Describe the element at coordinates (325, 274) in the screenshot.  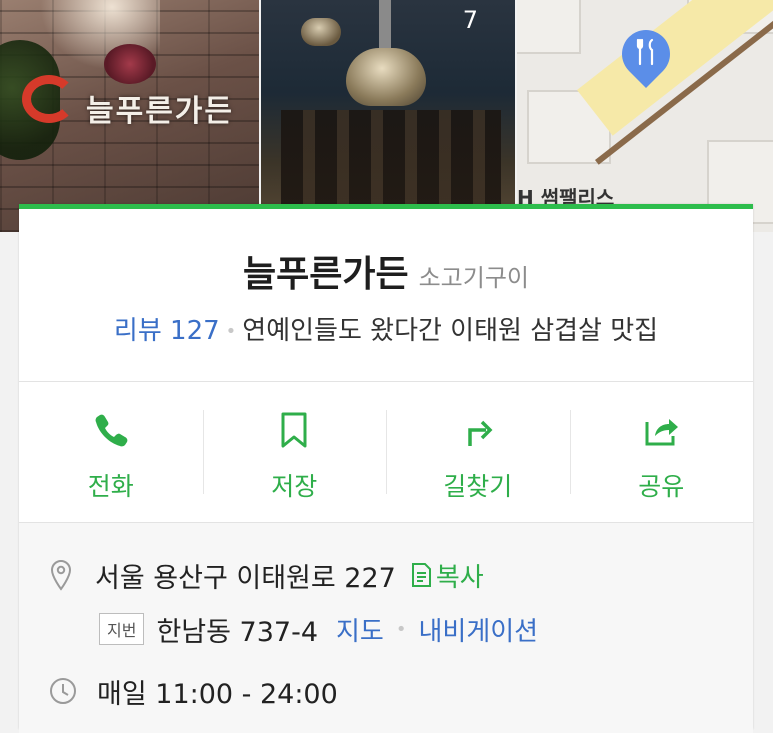
I see `place-name: 늘푸른가든` at that location.